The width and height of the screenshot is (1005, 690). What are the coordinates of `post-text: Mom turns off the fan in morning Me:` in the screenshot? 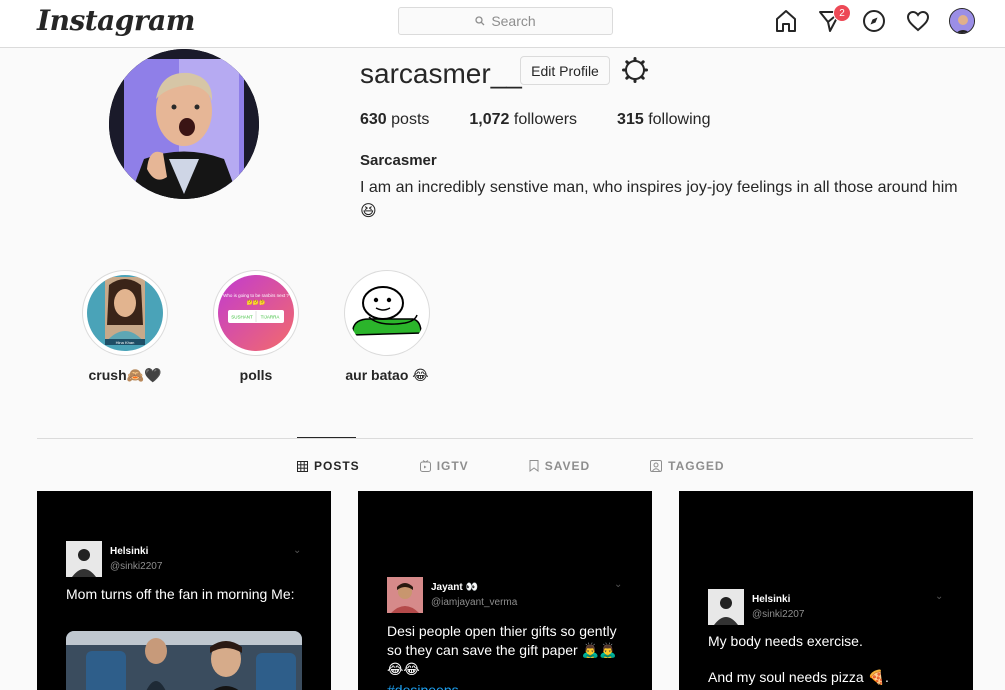 It's located at (180, 594).